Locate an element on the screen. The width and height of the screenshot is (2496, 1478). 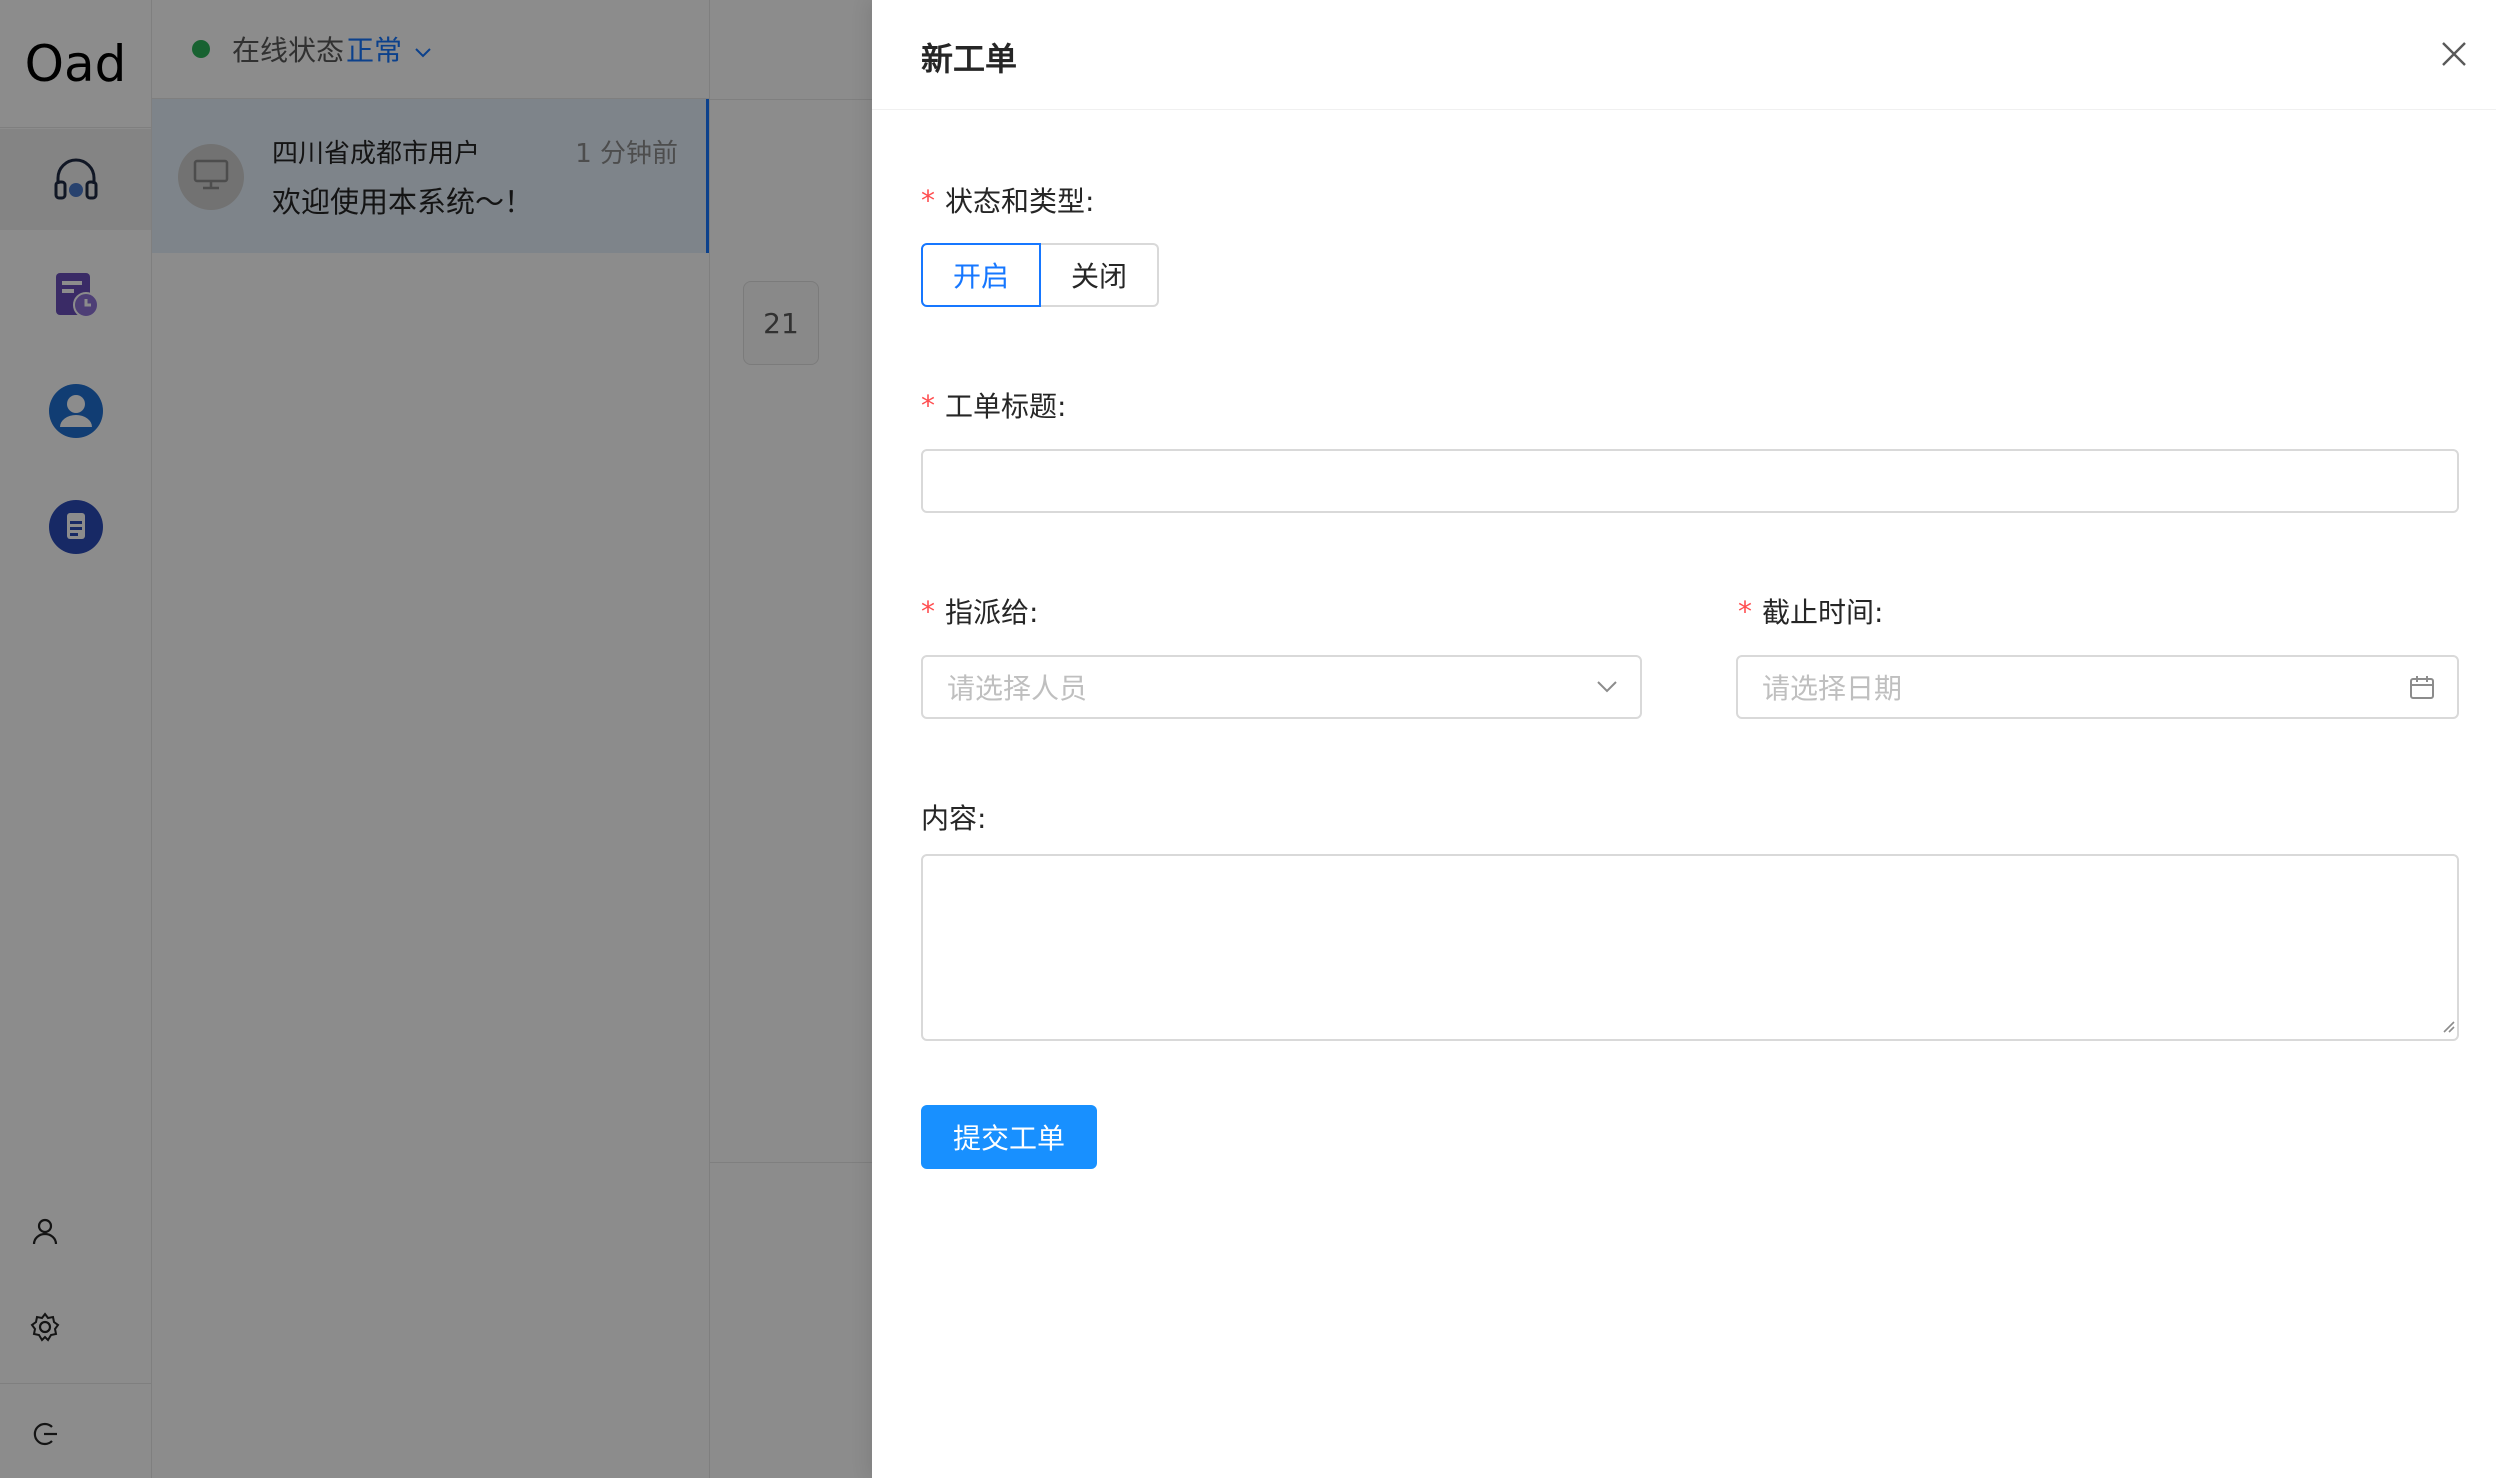
deadline-label-text: 截止时间: is located at coordinates (1823, 612).